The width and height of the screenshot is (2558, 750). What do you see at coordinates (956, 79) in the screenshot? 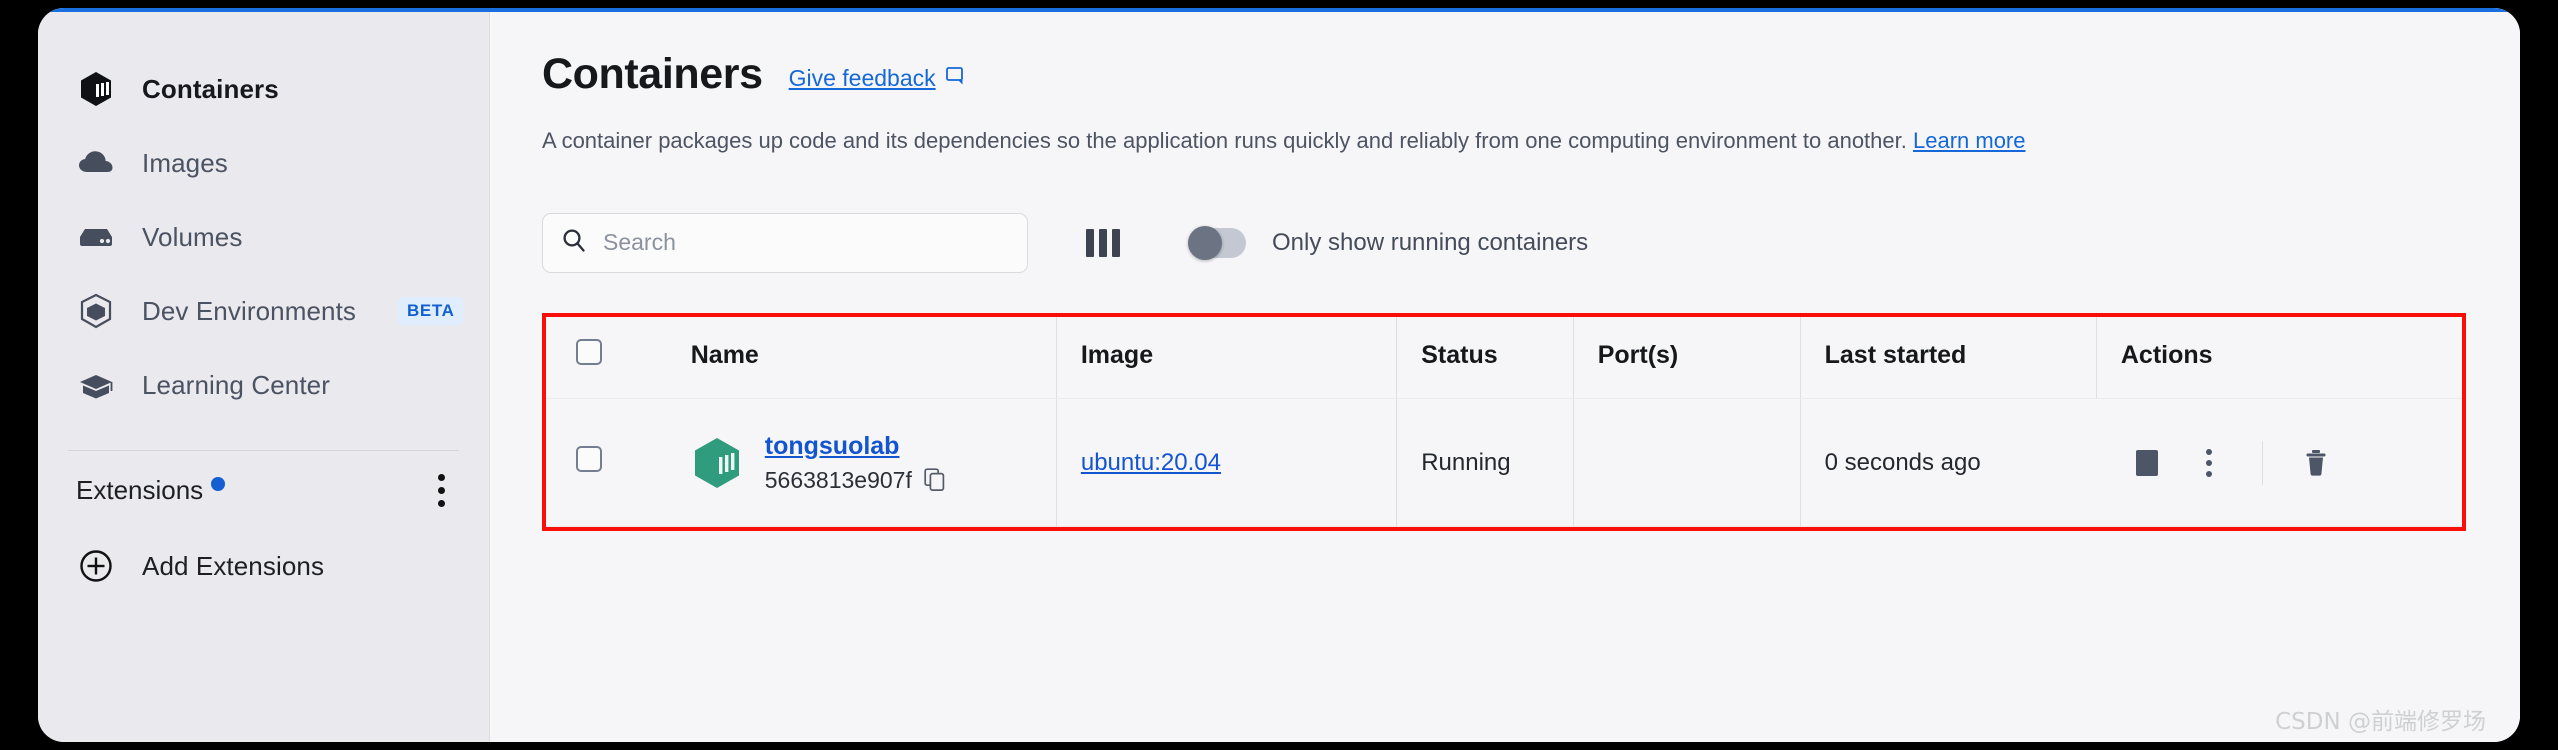
I see `feedback-comment-icon` at bounding box center [956, 79].